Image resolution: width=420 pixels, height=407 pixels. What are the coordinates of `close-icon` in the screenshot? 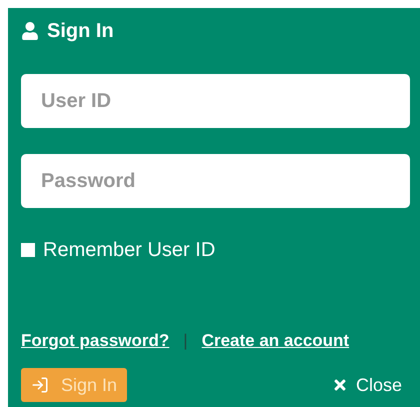 It's located at (340, 385).